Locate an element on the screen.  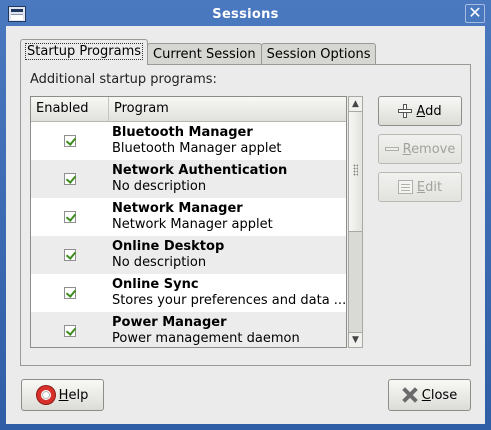
program-cell: Network Authentication No description is located at coordinates (198, 179).